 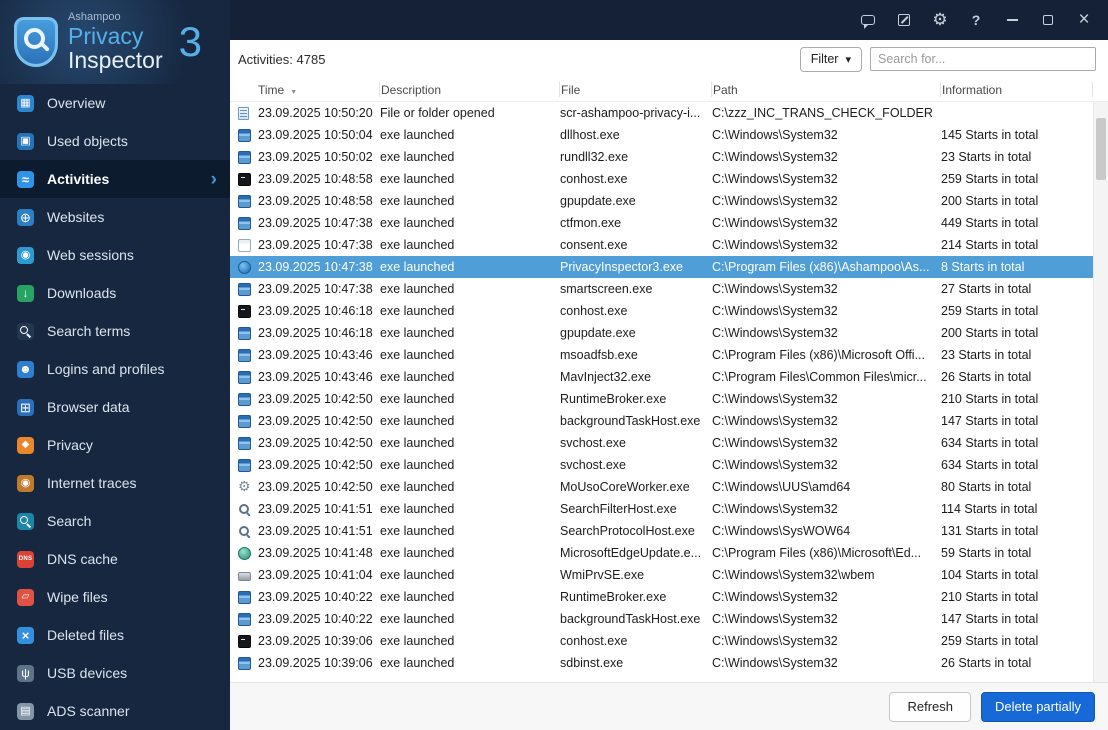 What do you see at coordinates (1100, 392) in the screenshot?
I see `vertical-scrollbar` at bounding box center [1100, 392].